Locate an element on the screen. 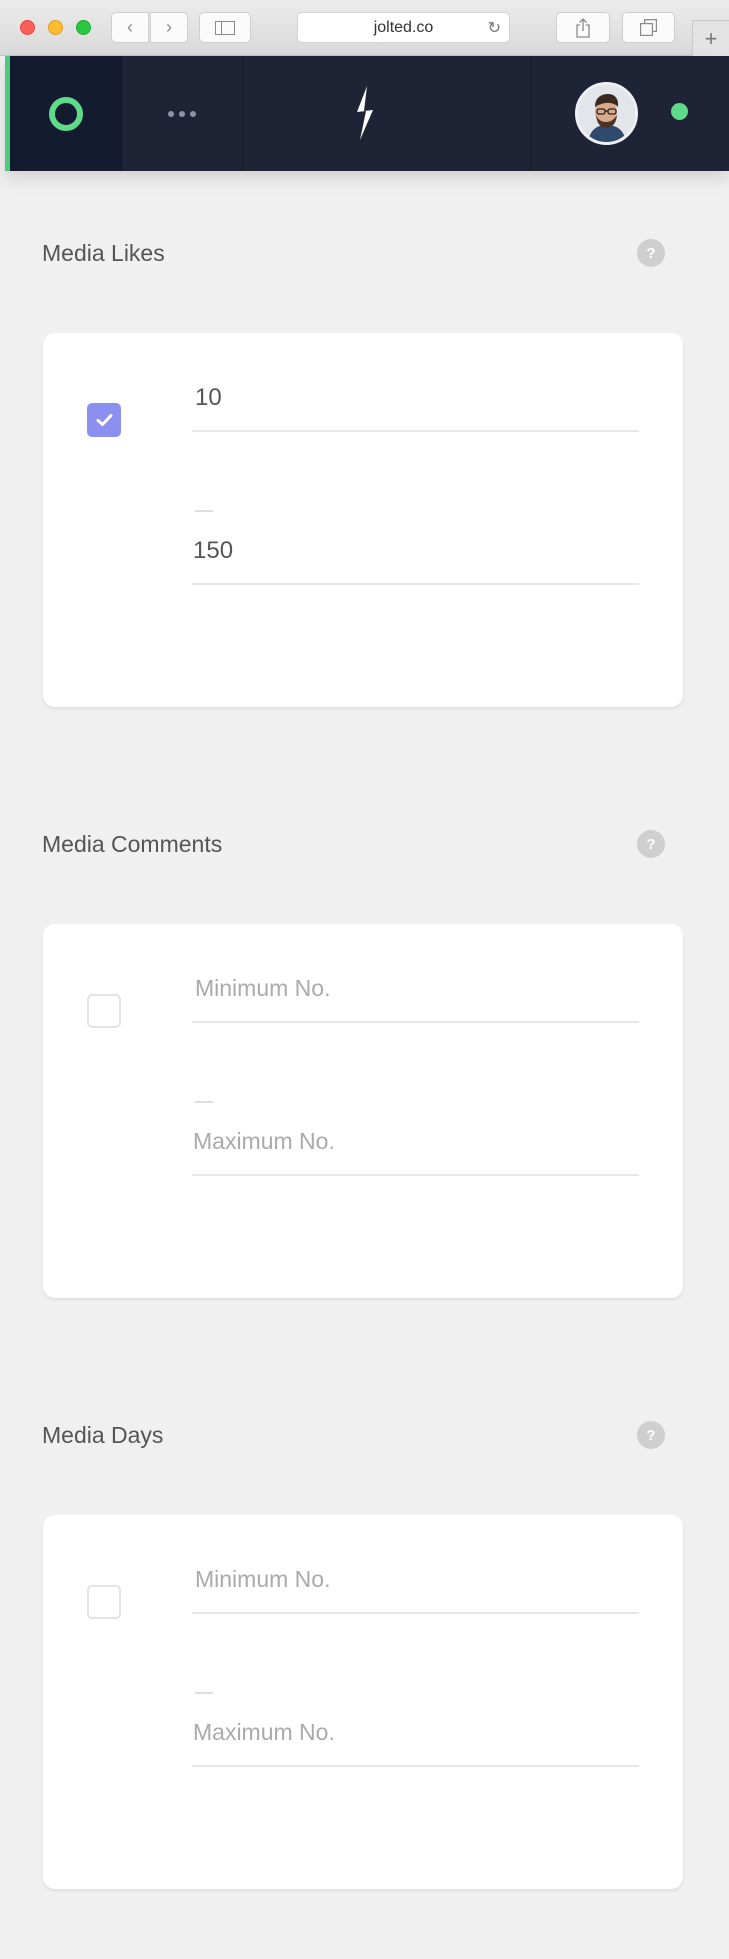 The width and height of the screenshot is (729, 1959). section-title-media-comments: Media Comments is located at coordinates (132, 844).